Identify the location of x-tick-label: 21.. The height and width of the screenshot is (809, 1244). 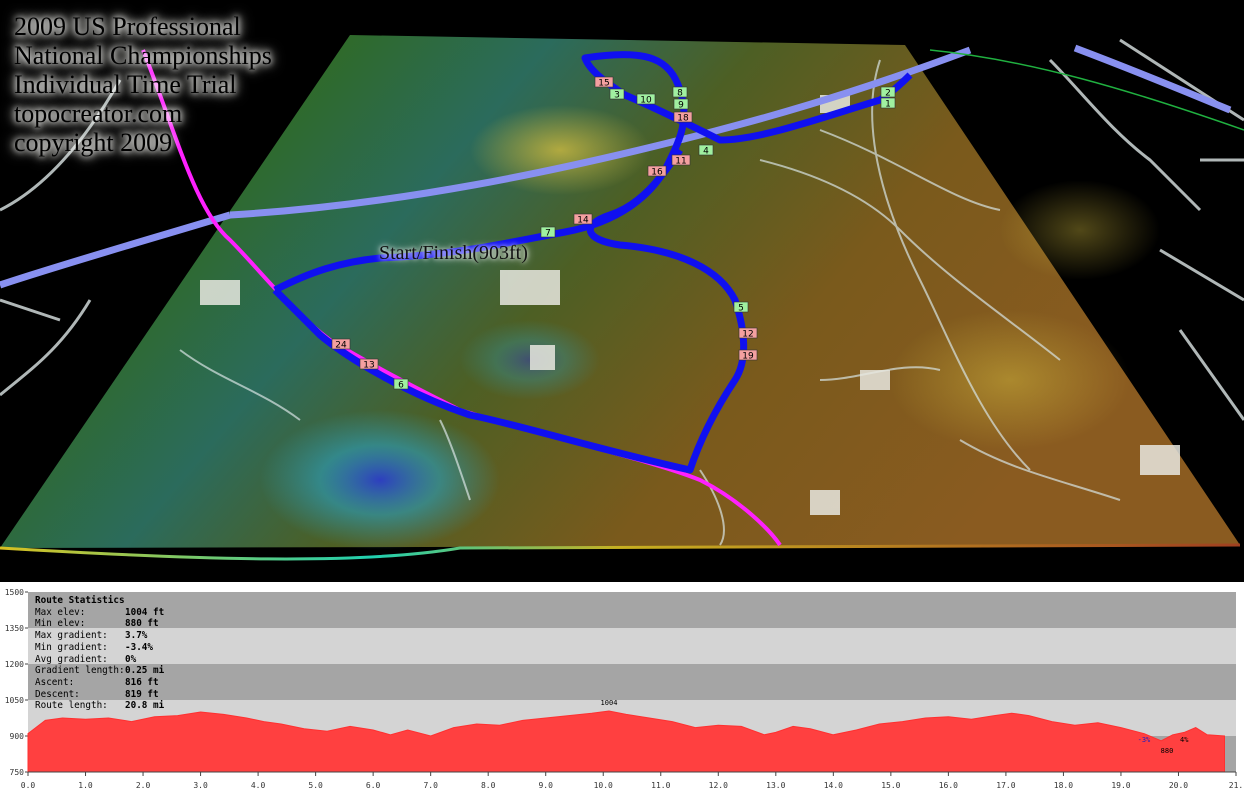
(1236, 785).